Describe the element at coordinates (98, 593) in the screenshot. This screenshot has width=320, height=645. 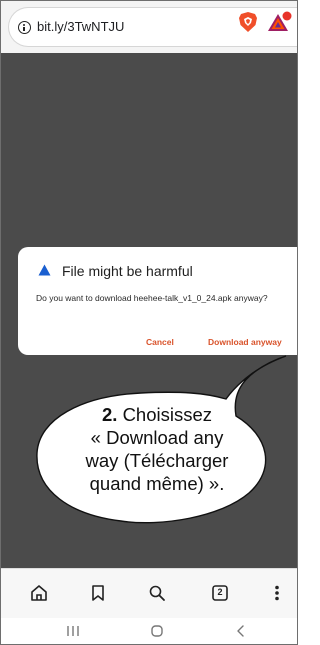
I see `bookmark-icon` at that location.